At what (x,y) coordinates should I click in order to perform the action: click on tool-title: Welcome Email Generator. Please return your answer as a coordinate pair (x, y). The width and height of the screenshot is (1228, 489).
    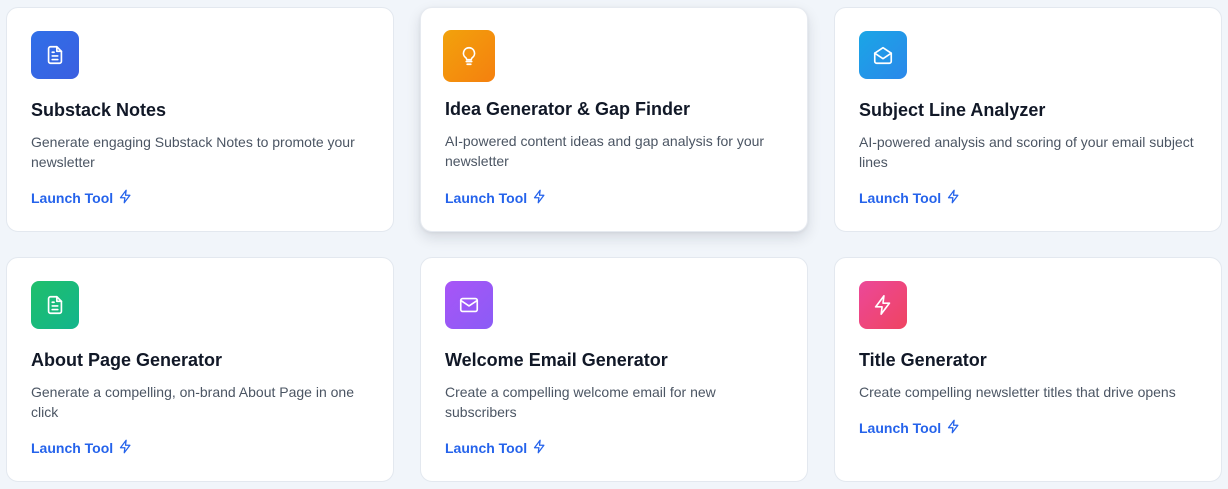
    Looking at the image, I should click on (556, 360).